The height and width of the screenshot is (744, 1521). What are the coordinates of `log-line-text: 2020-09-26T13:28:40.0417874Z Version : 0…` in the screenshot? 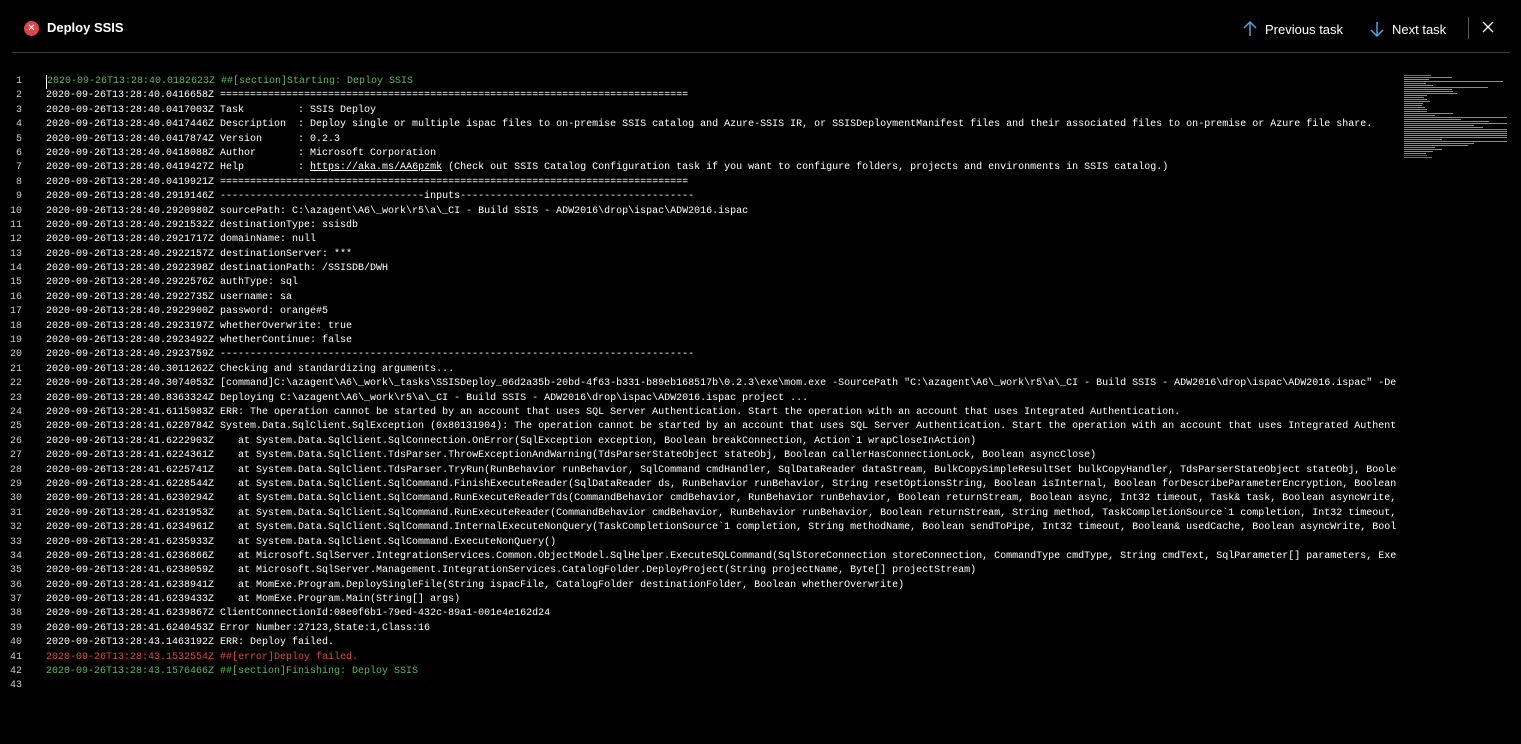 It's located at (193, 139).